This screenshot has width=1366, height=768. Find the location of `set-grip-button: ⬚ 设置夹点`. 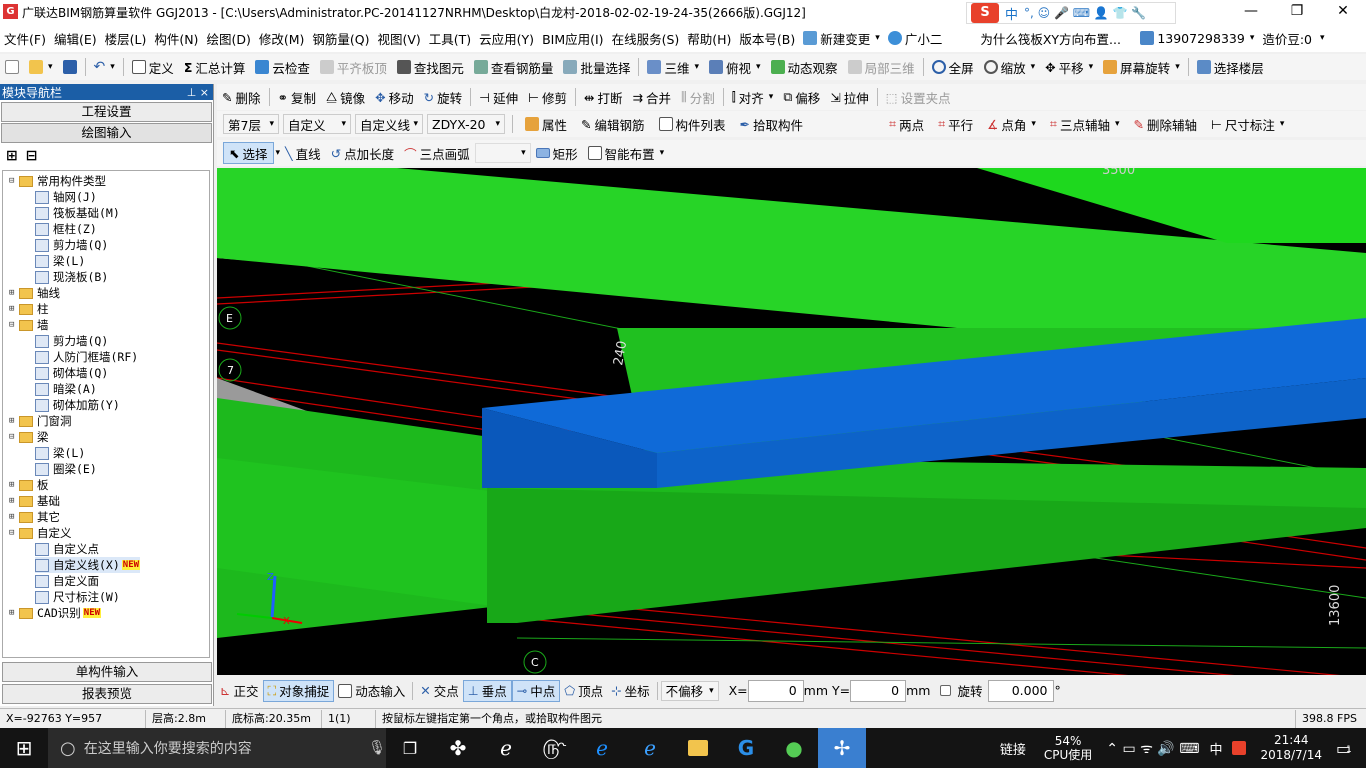

set-grip-button: ⬚ 设置夹点 is located at coordinates (918, 97).